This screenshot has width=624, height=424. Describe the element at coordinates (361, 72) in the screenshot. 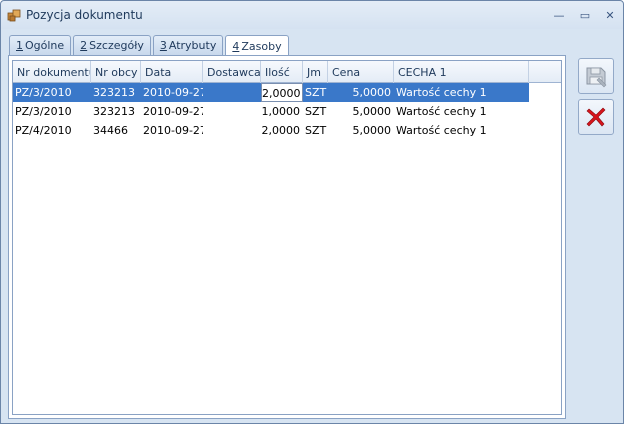

I see `column-header-cena: Cena` at that location.